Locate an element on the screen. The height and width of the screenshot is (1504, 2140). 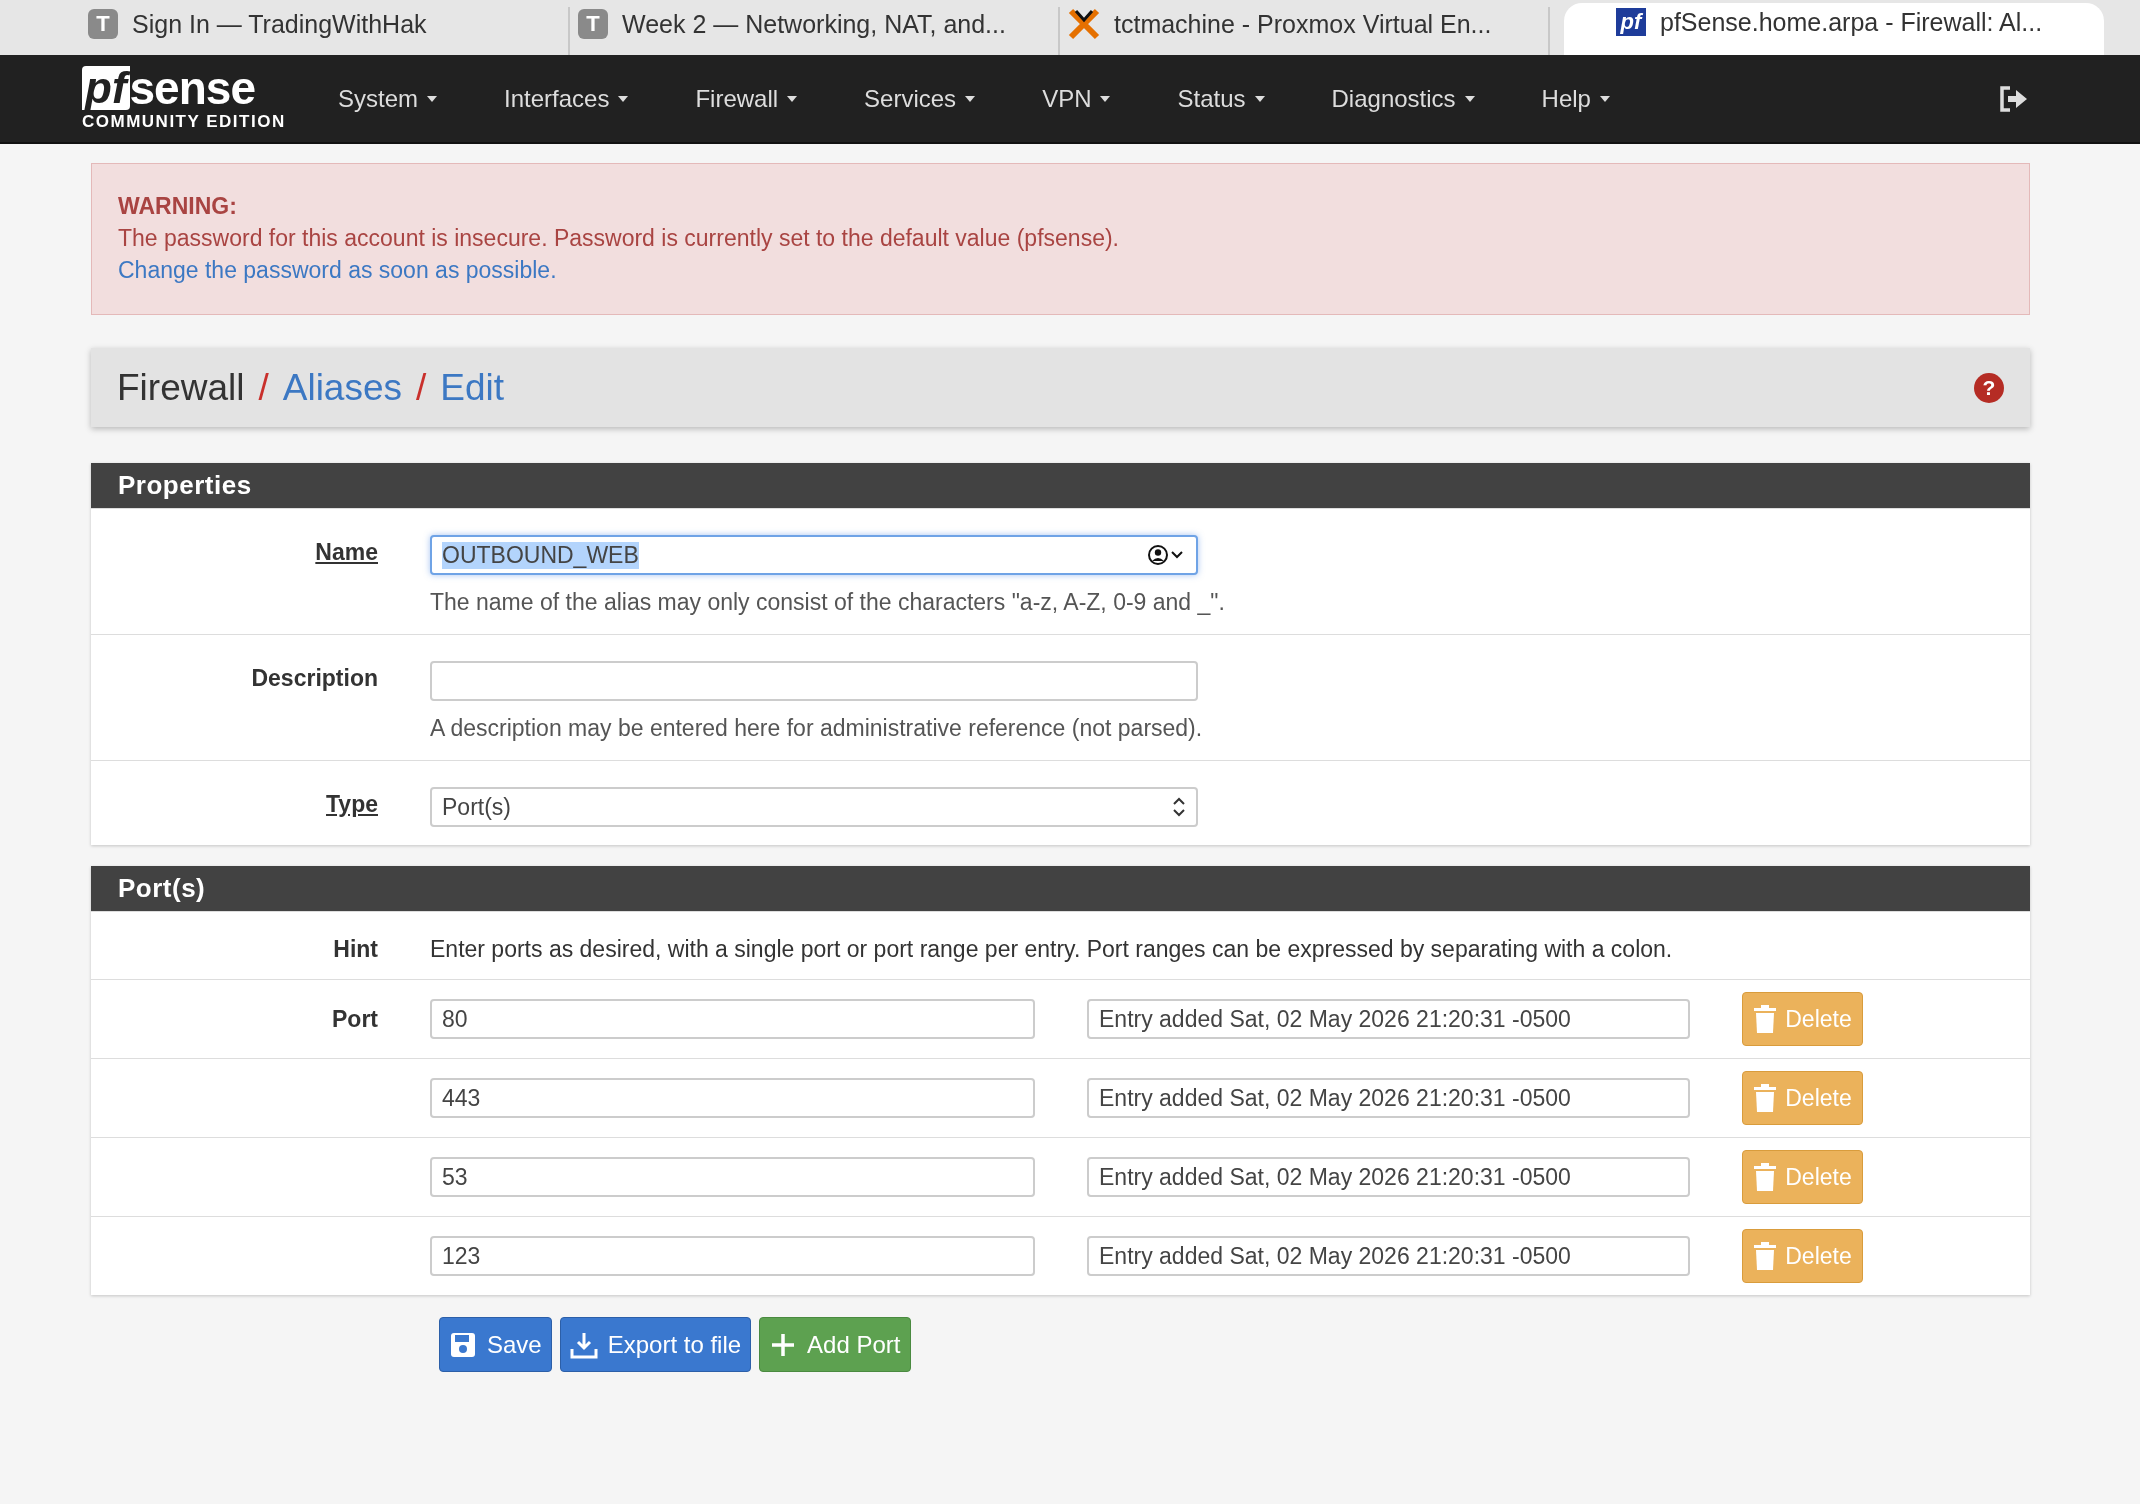
port-input: 123 is located at coordinates (732, 1256).